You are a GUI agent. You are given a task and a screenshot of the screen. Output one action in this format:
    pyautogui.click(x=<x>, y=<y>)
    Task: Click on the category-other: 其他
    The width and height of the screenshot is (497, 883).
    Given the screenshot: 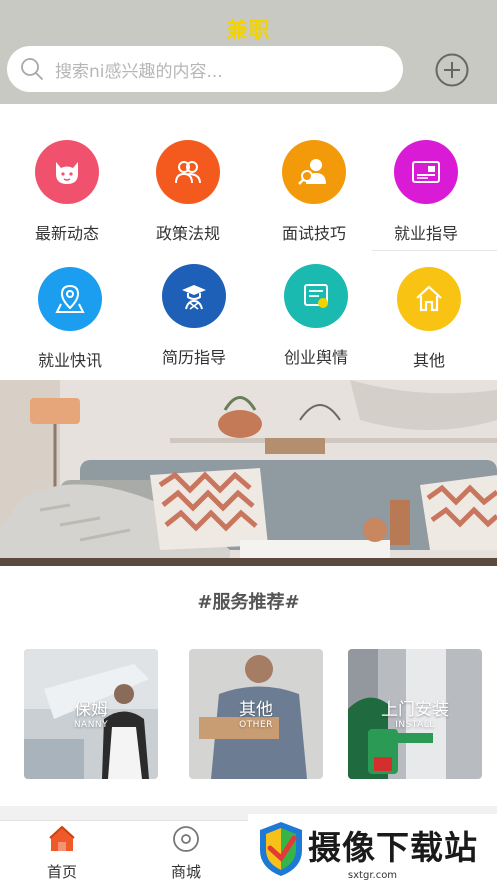 What is the action you would take?
    pyautogui.click(x=429, y=319)
    